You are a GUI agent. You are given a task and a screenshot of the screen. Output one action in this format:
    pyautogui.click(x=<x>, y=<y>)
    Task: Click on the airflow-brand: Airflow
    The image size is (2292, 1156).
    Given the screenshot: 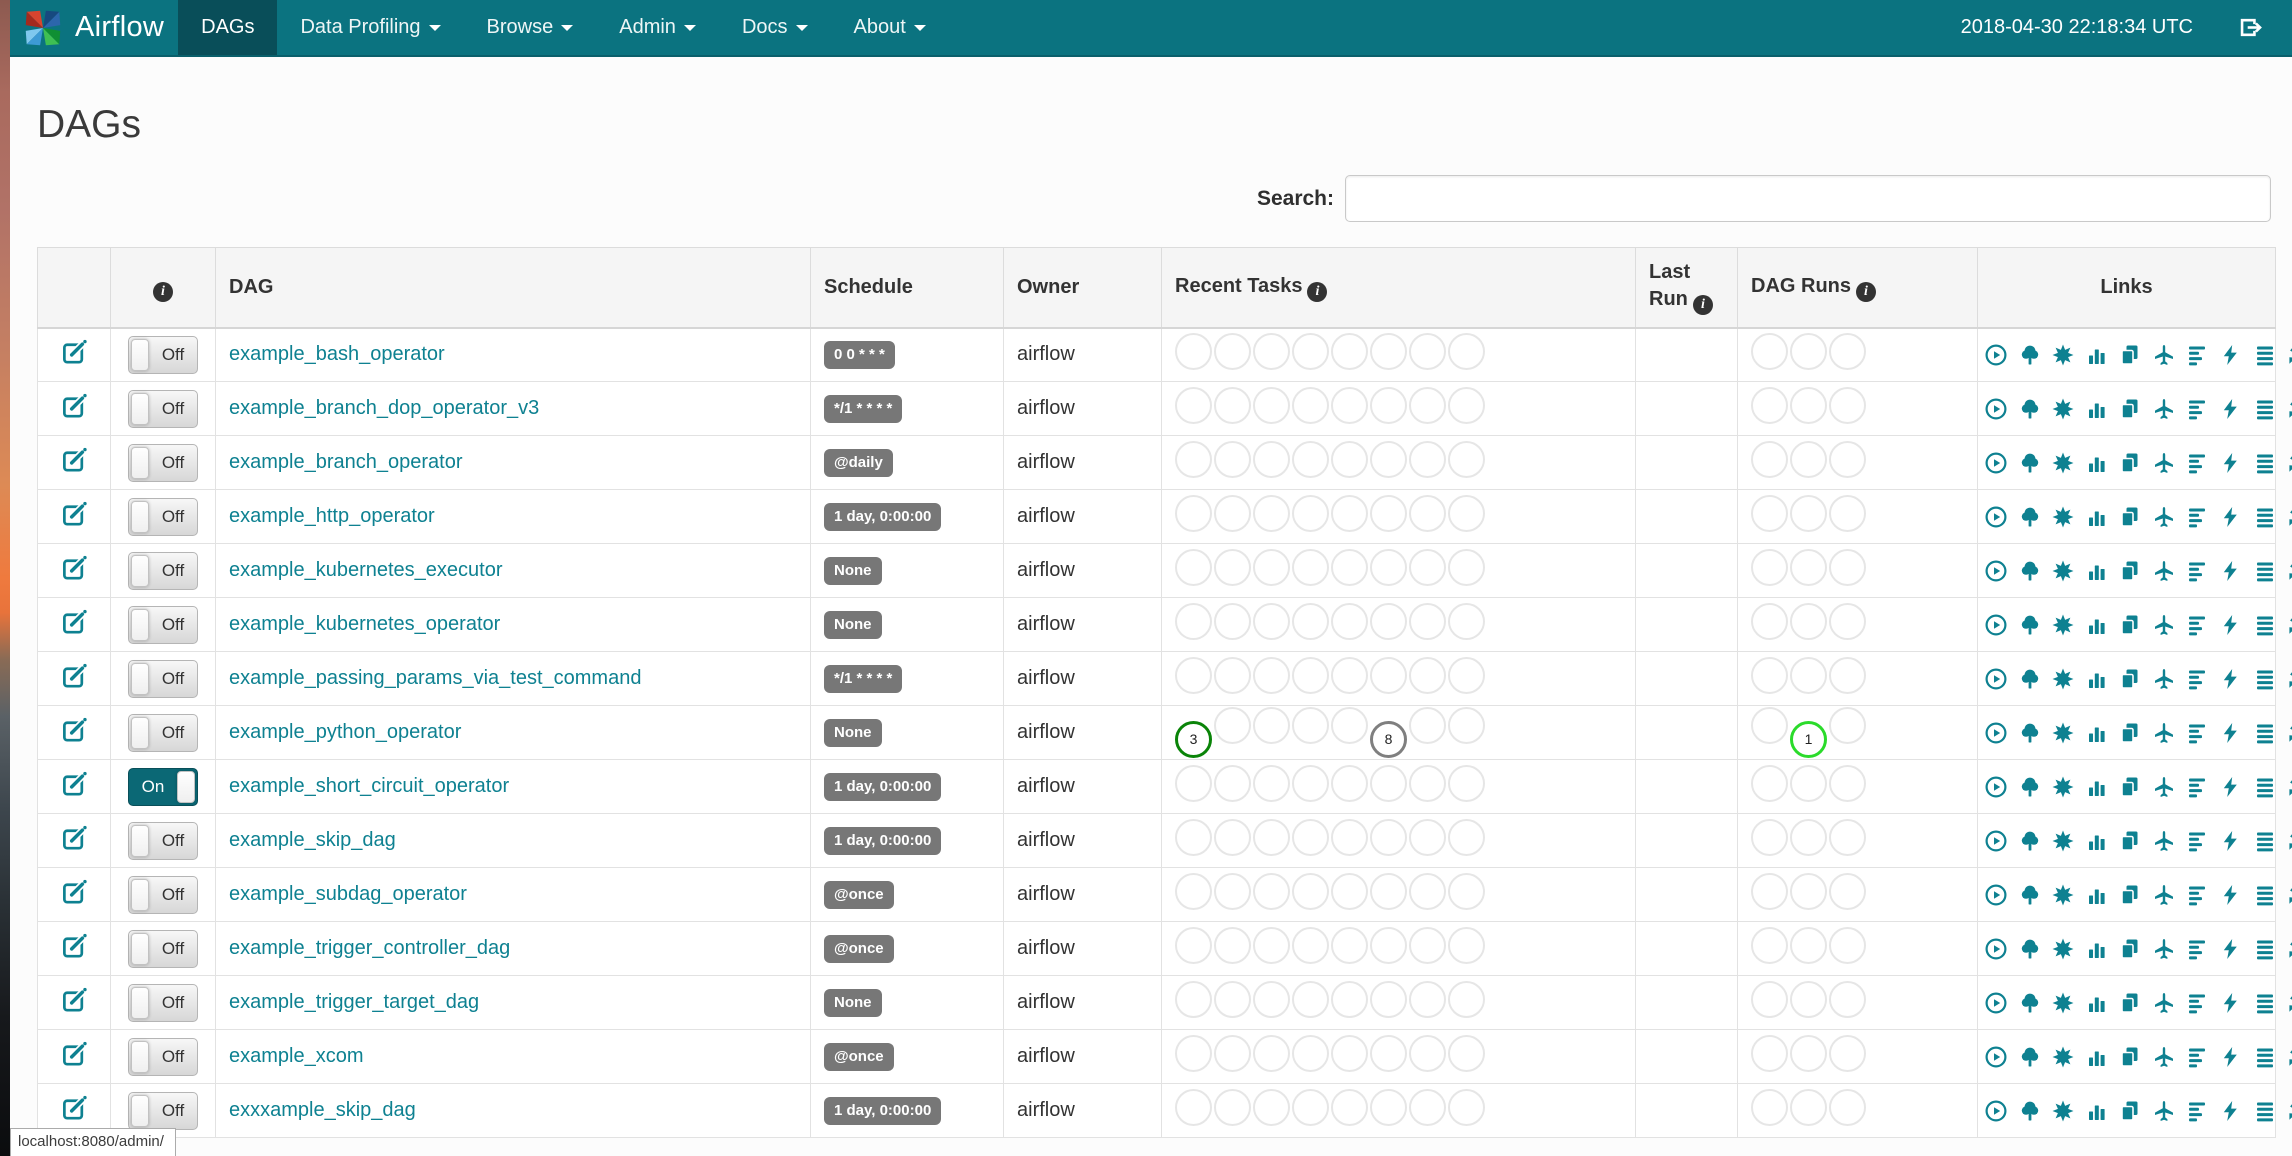 What is the action you would take?
    pyautogui.click(x=94, y=27)
    